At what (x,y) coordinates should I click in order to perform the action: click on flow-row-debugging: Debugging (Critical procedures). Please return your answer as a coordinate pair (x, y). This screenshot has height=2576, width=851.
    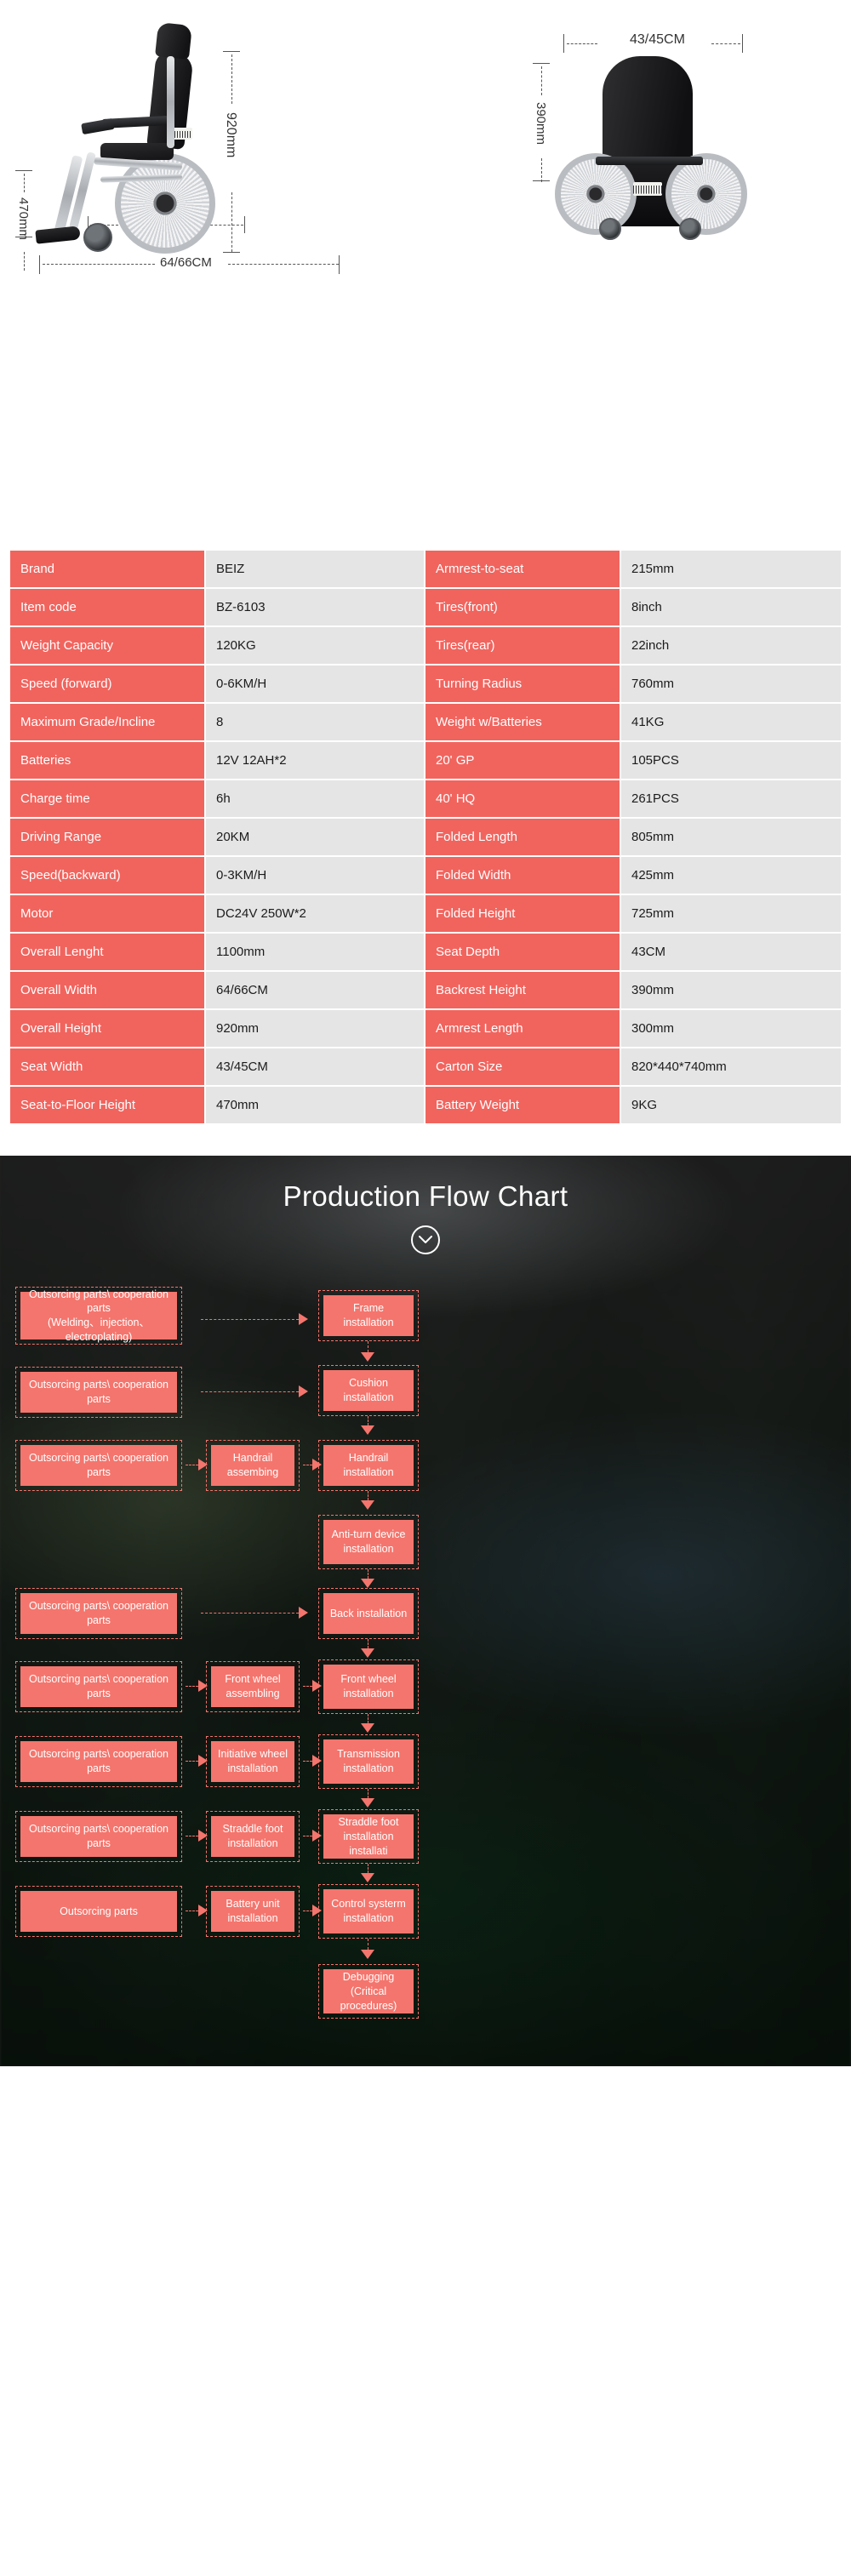
    Looking at the image, I should click on (425, 1989).